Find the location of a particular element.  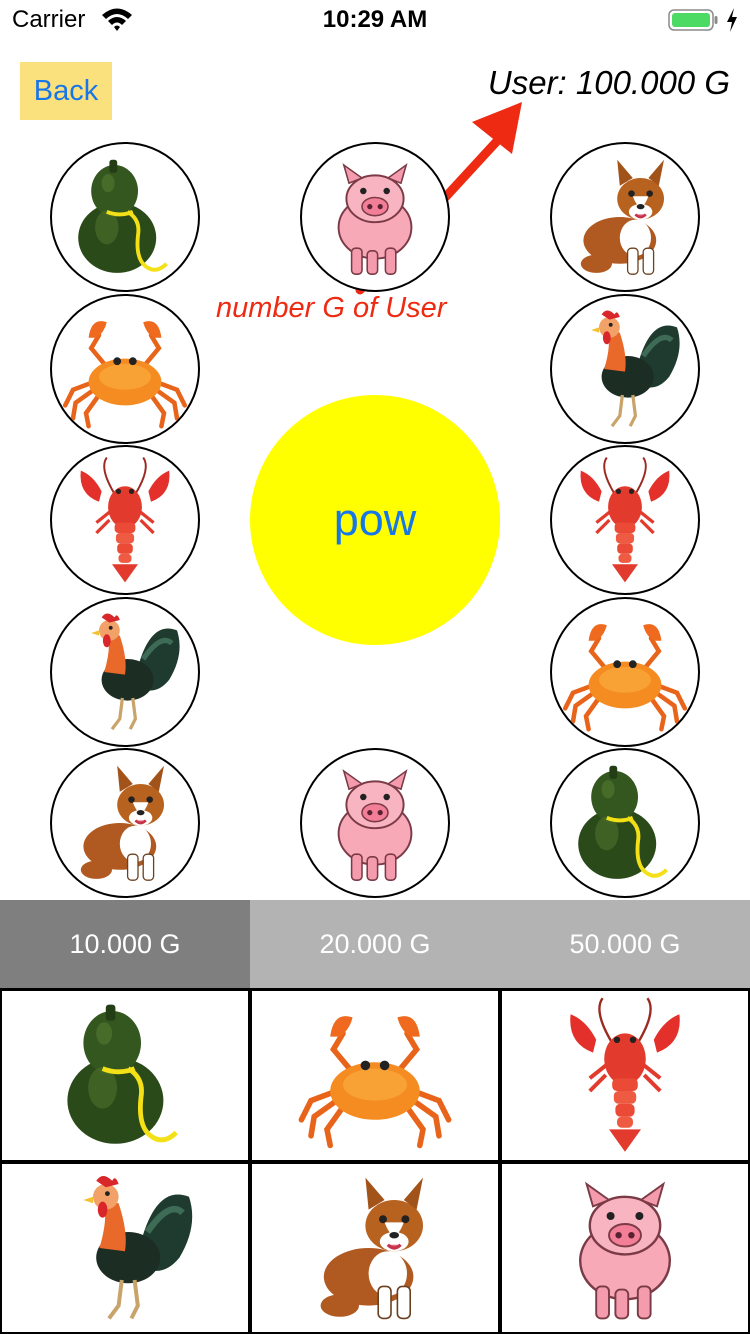

battery-icon is located at coordinates (693, 20).